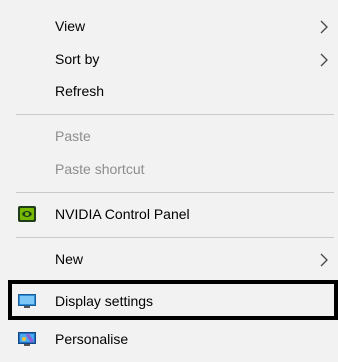 This screenshot has height=362, width=338. What do you see at coordinates (169, 301) in the screenshot?
I see `menu-item-display-settings: Display settings` at bounding box center [169, 301].